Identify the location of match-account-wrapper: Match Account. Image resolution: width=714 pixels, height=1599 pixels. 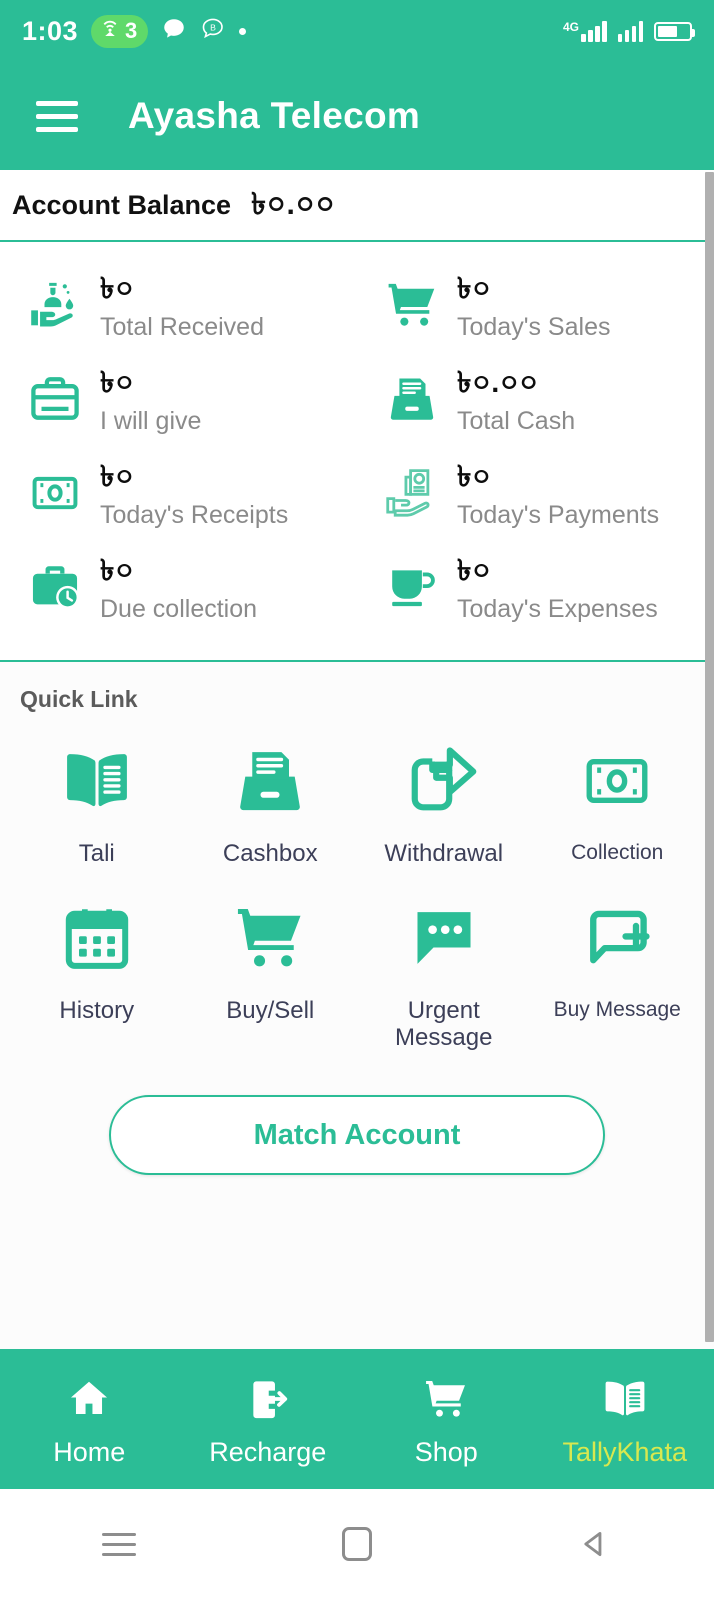
(357, 1122).